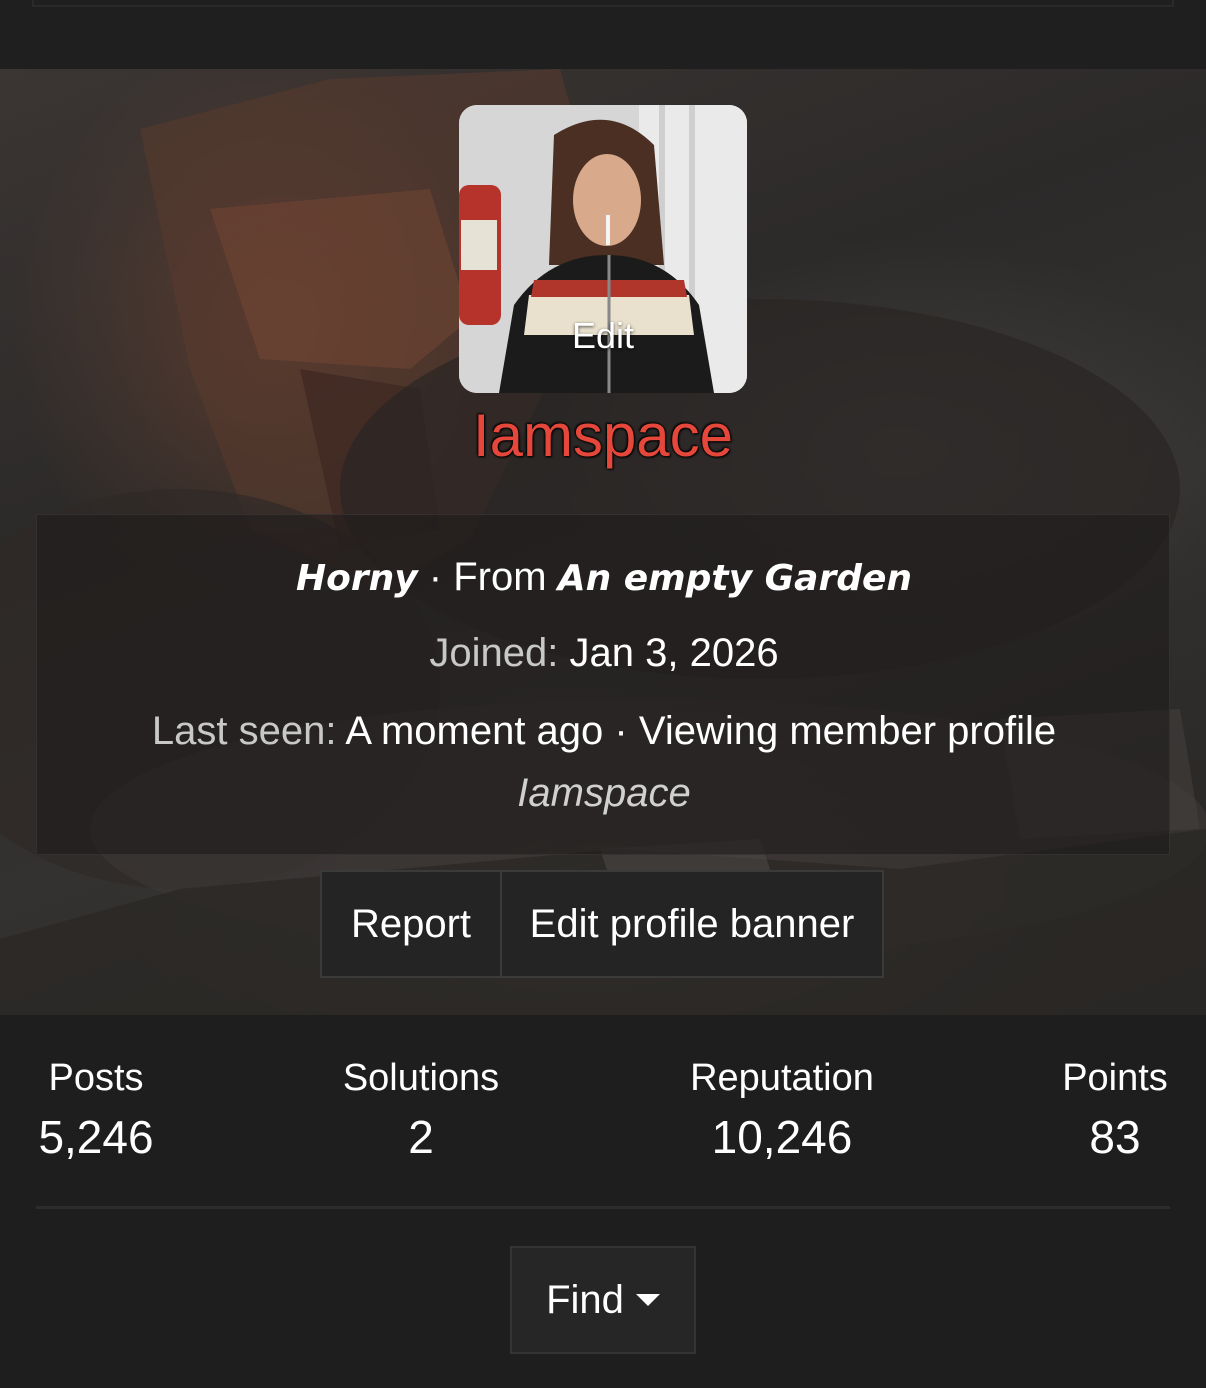  What do you see at coordinates (1115, 1137) in the screenshot?
I see `stat-value: 83` at bounding box center [1115, 1137].